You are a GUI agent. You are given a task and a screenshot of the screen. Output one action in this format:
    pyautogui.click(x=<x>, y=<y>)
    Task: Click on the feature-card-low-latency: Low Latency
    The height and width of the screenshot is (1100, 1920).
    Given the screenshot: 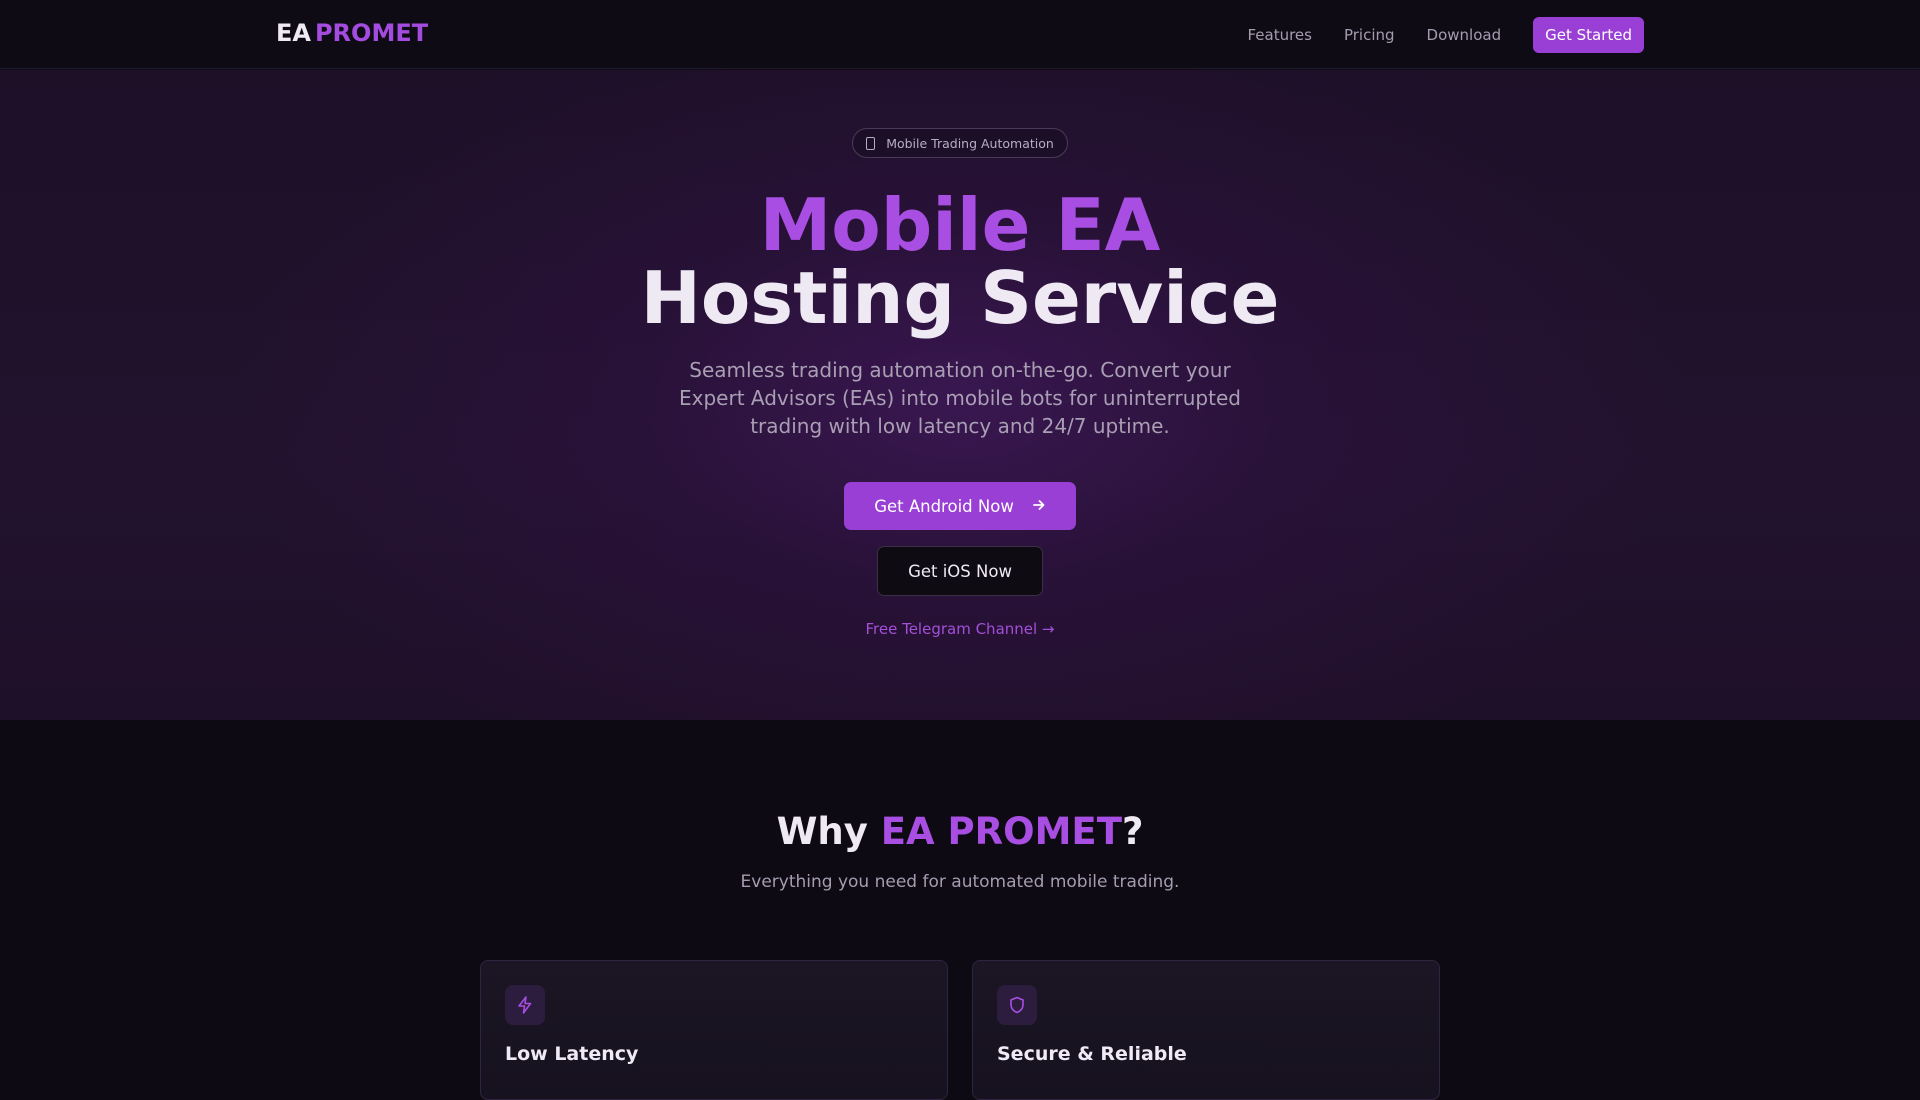 What is the action you would take?
    pyautogui.click(x=714, y=1030)
    